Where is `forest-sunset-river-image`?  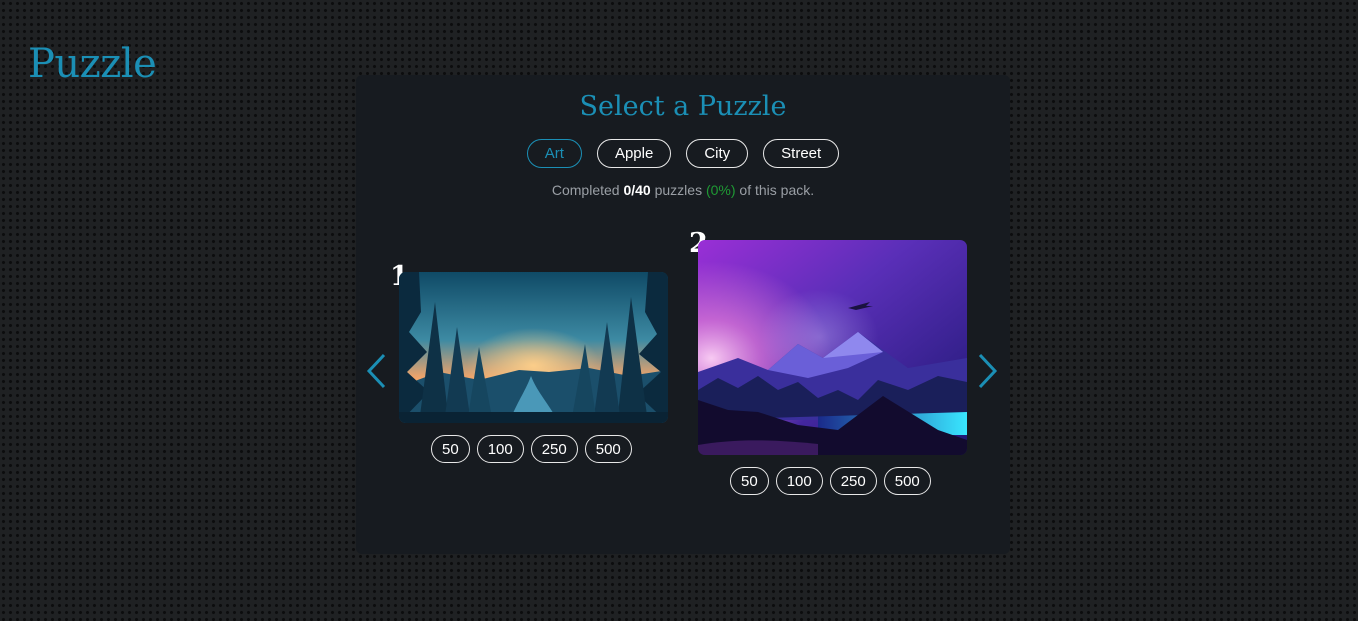
forest-sunset-river-image is located at coordinates (533, 347).